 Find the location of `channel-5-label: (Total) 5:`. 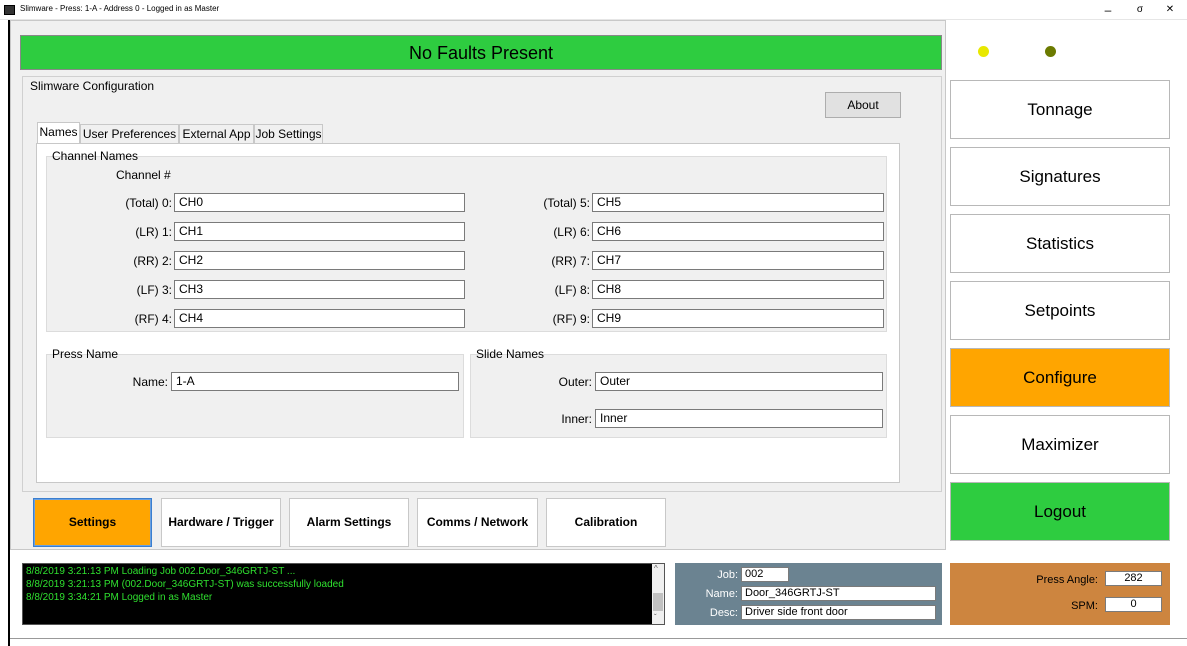

channel-5-label: (Total) 5: is located at coordinates (566, 203).